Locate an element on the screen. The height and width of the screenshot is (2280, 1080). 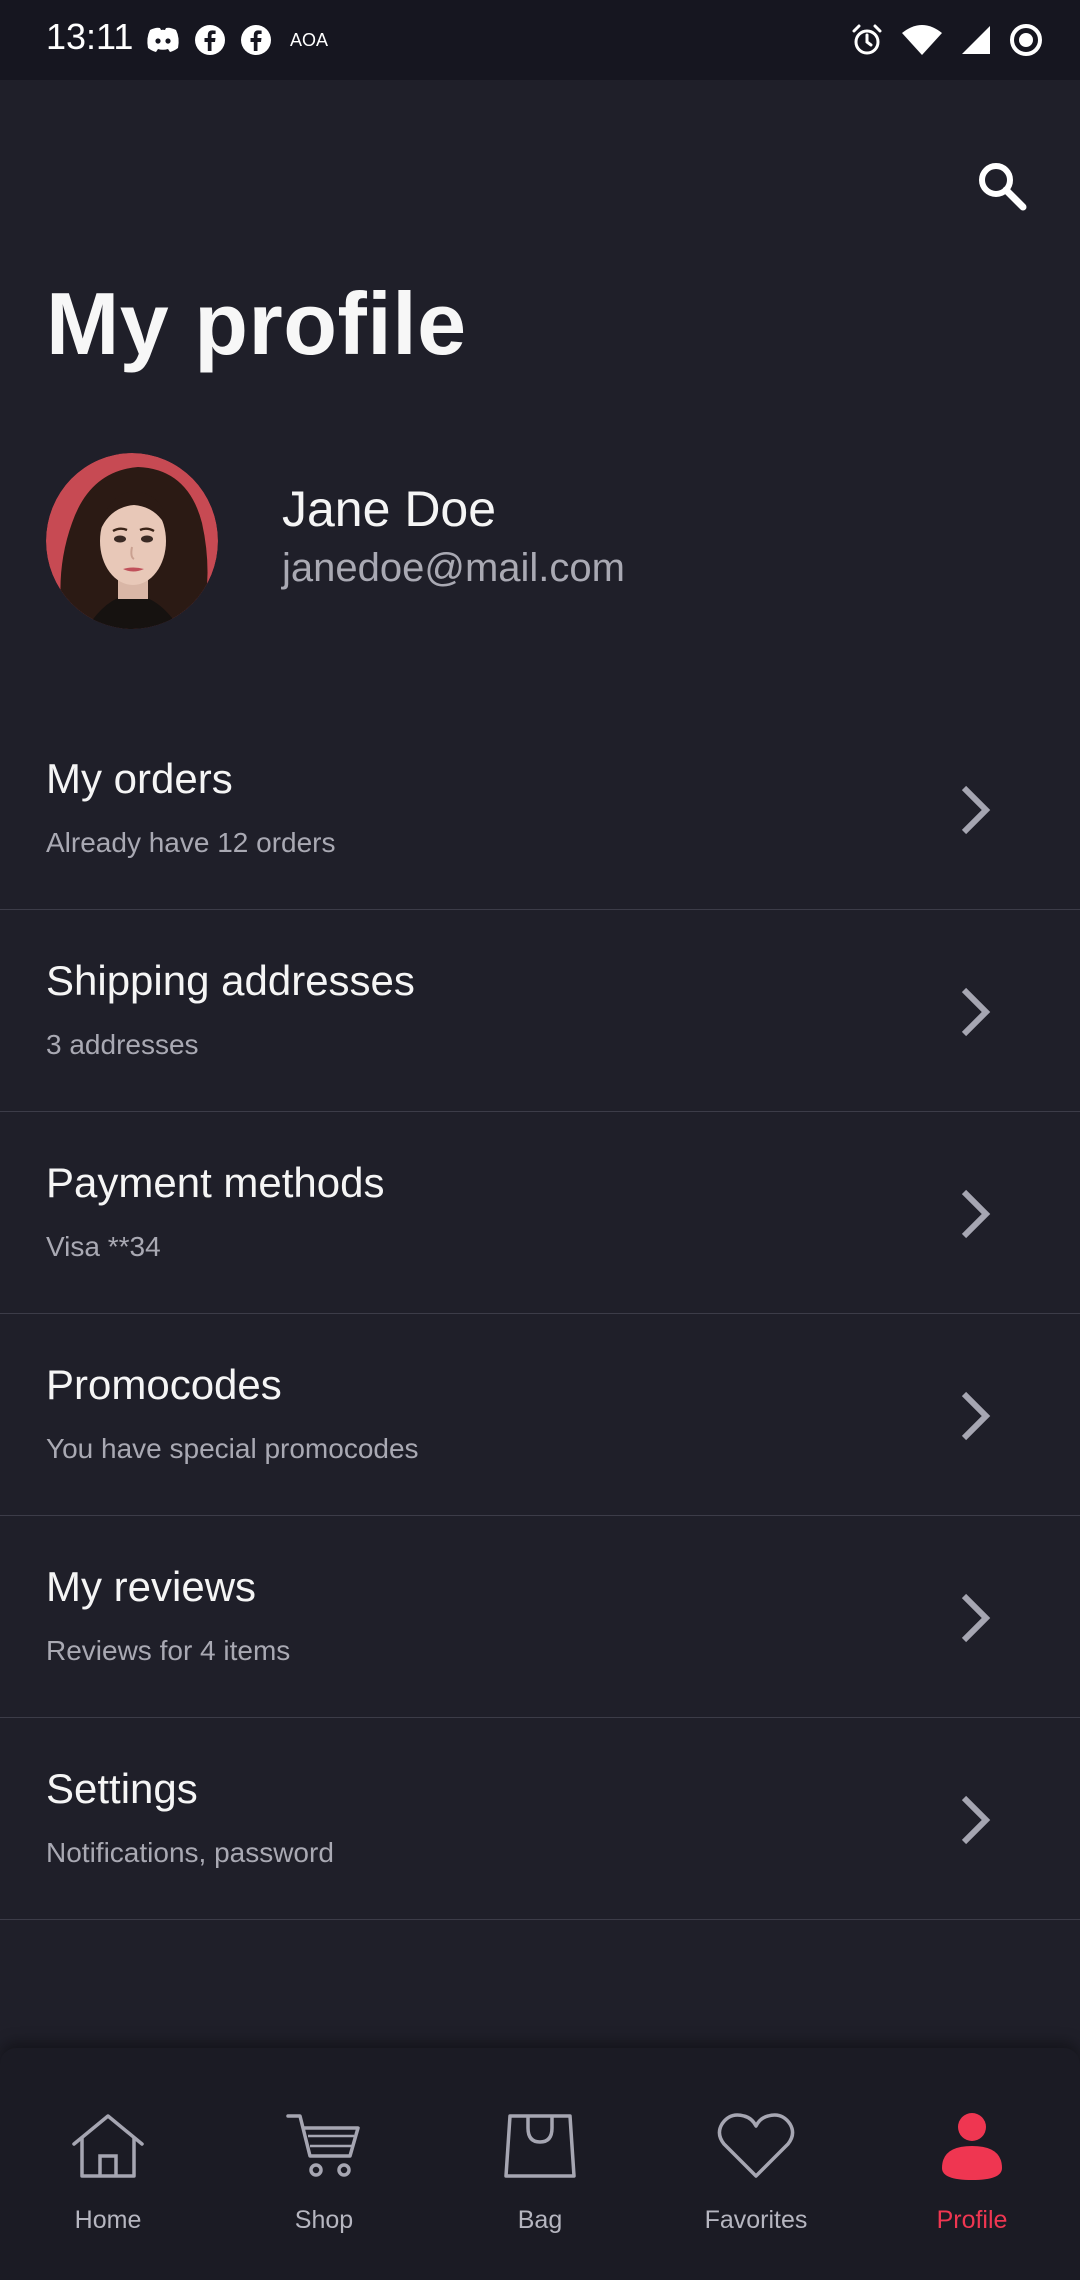
search-button is located at coordinates (1002, 186).